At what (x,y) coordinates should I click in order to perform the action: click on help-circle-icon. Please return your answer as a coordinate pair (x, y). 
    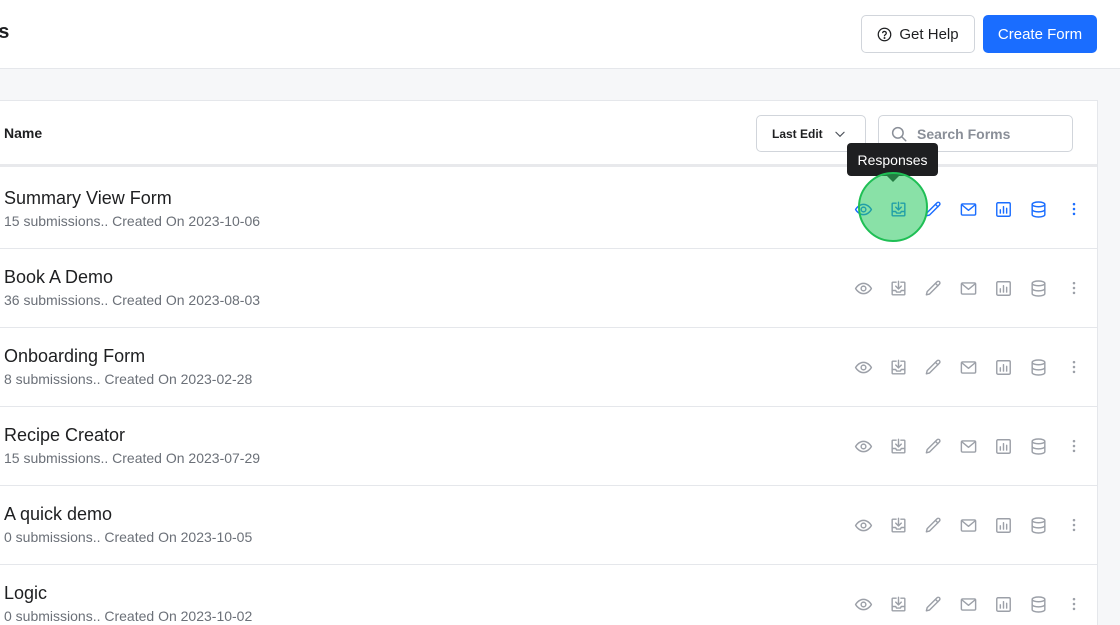
    Looking at the image, I should click on (885, 34).